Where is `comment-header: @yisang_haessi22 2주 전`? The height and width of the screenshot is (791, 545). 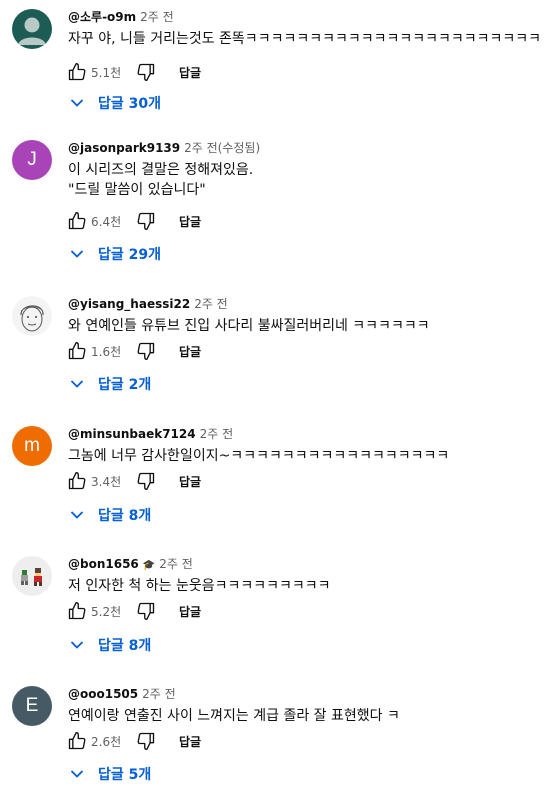 comment-header: @yisang_haessi22 2주 전 is located at coordinates (148, 304).